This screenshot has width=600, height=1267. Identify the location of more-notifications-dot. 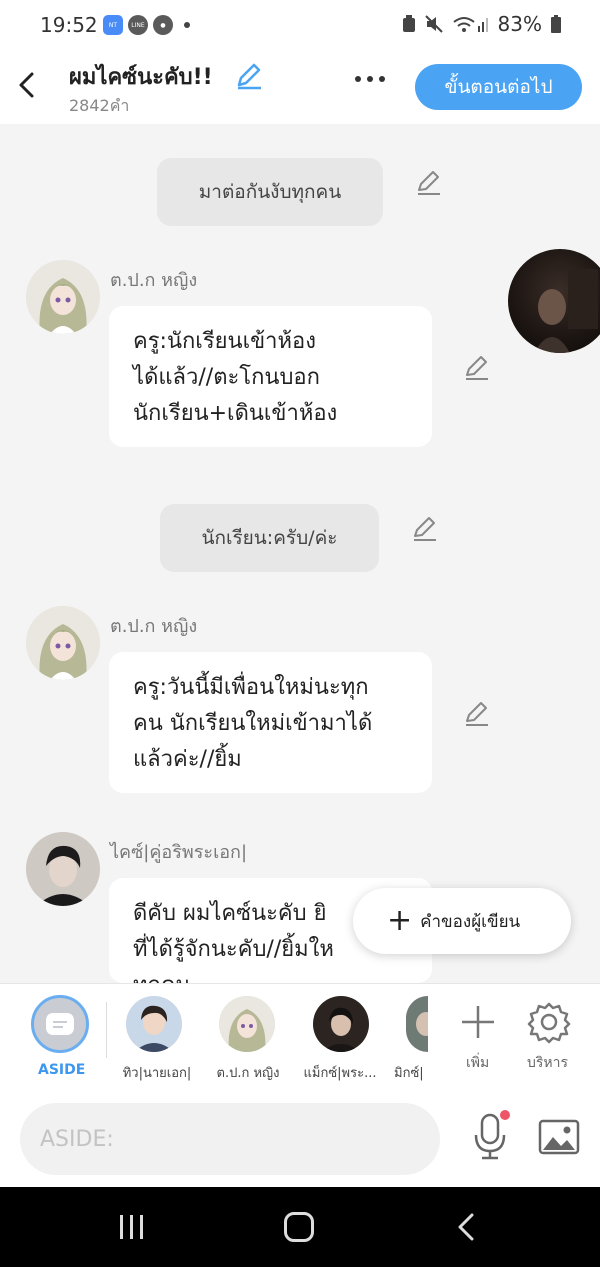
(187, 25).